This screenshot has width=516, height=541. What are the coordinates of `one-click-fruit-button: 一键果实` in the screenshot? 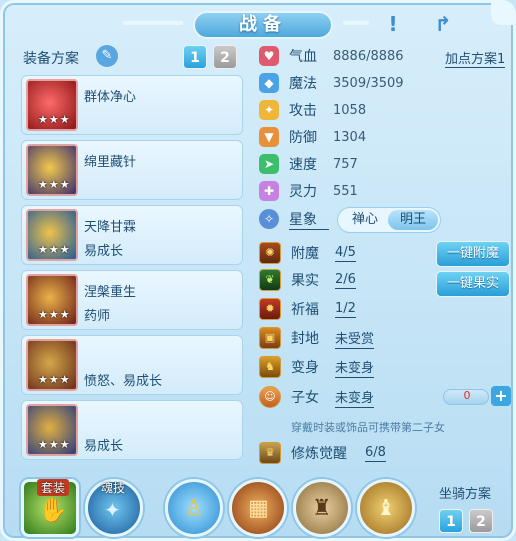 It's located at (473, 284).